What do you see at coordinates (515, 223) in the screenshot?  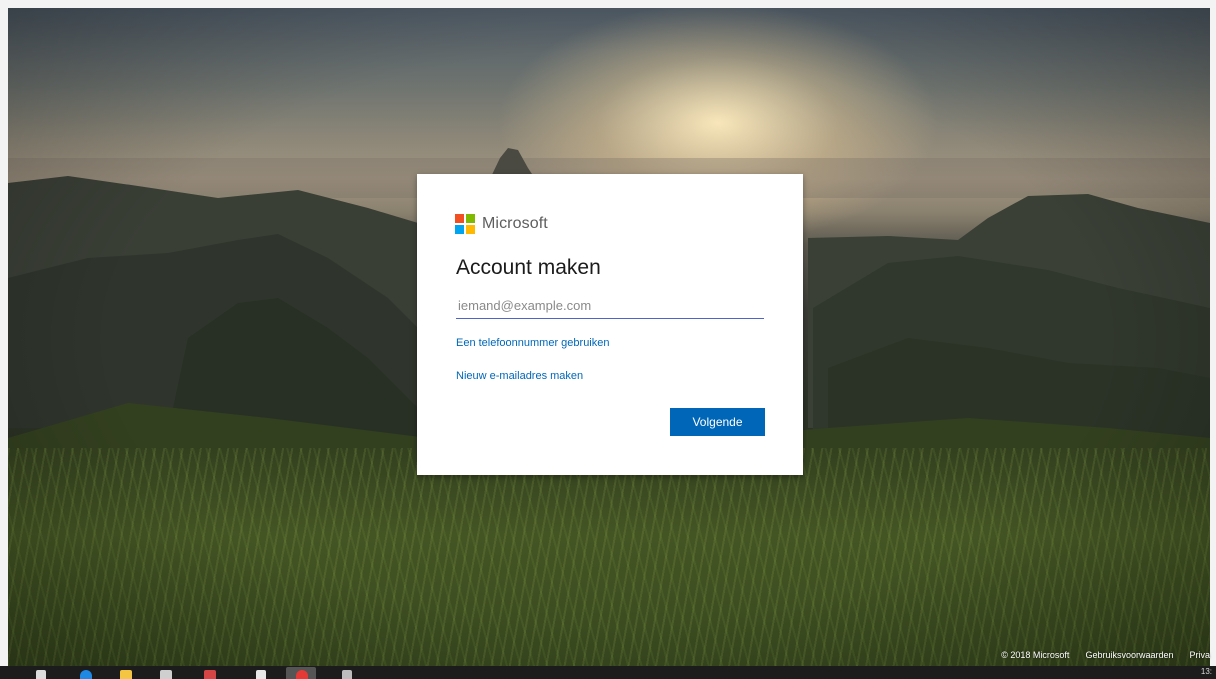 I see `logo-text: Microsoft` at bounding box center [515, 223].